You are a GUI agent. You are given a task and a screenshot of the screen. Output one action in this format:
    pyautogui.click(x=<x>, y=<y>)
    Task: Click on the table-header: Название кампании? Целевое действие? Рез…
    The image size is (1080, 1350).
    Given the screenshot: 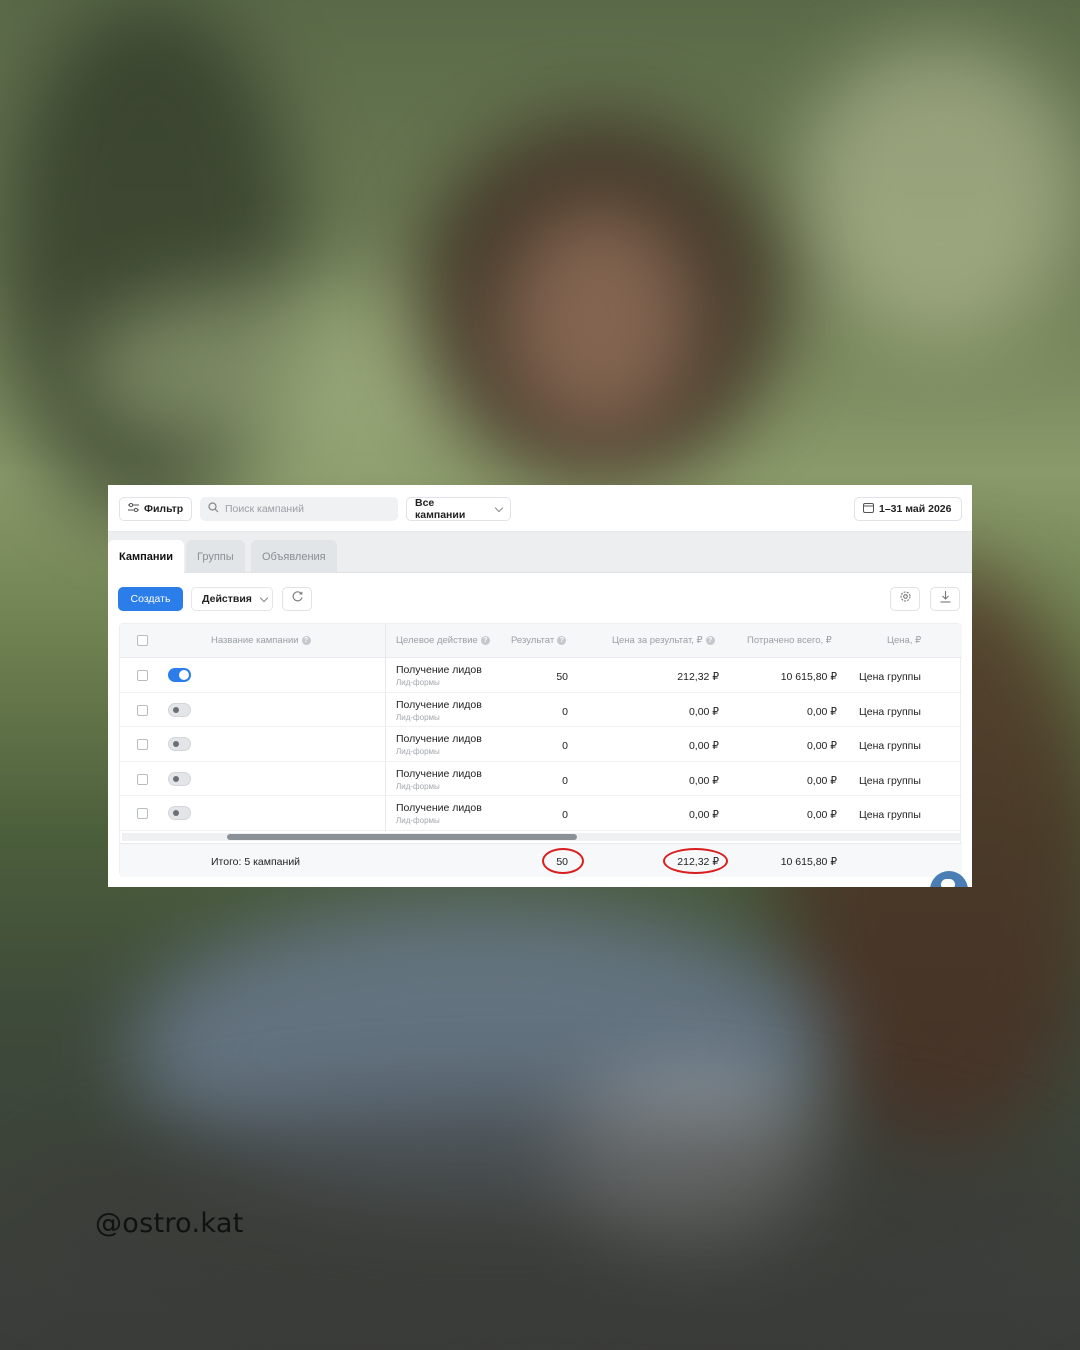 What is the action you would take?
    pyautogui.click(x=541, y=641)
    